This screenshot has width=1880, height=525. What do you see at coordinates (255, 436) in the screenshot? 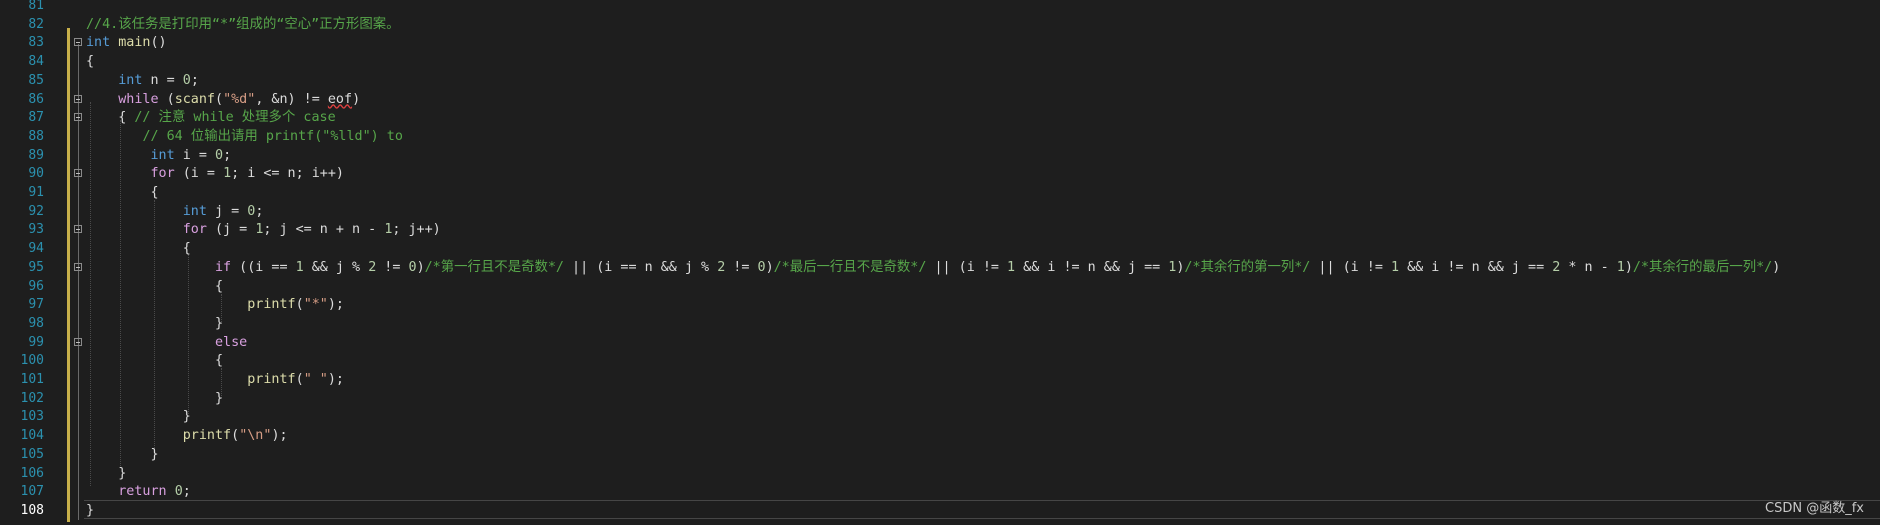
I see `code-token: "\n"` at bounding box center [255, 436].